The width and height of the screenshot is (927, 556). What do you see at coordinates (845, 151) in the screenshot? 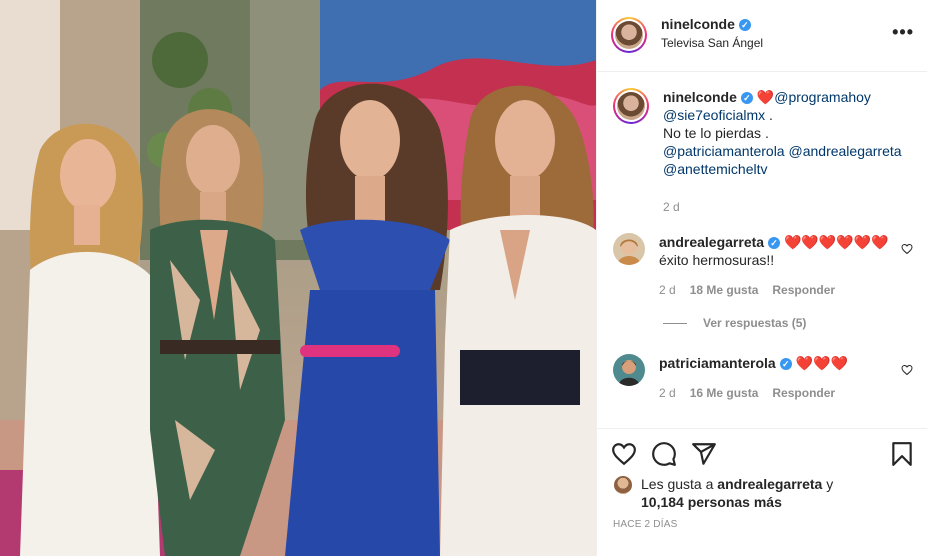
I see `mention-link: @andrealegarreta` at bounding box center [845, 151].